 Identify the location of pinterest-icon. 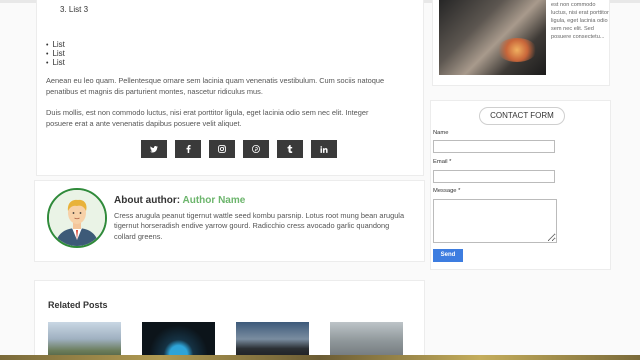
(256, 149).